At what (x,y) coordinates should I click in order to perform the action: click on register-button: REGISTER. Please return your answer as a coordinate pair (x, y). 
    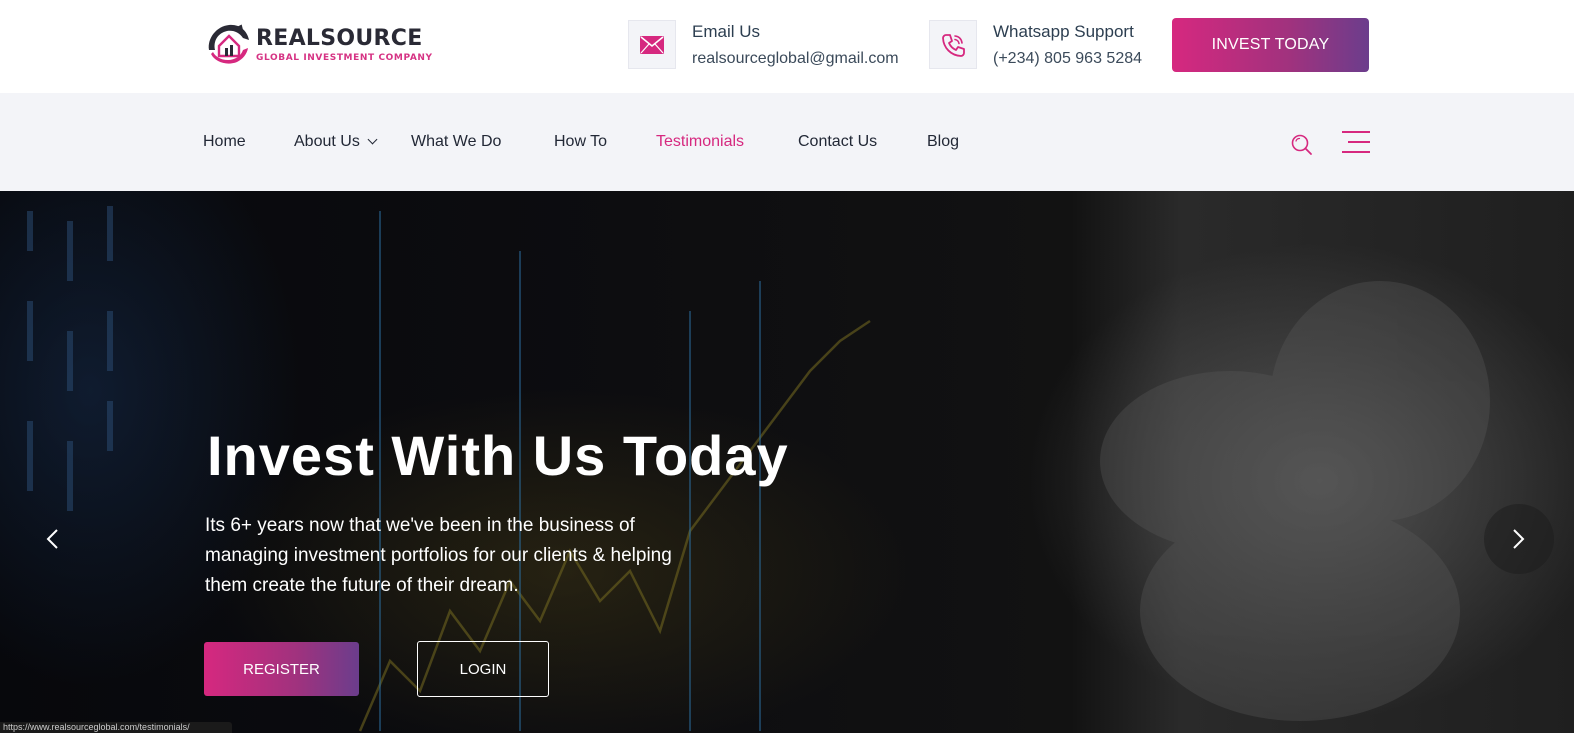
    Looking at the image, I should click on (281, 669).